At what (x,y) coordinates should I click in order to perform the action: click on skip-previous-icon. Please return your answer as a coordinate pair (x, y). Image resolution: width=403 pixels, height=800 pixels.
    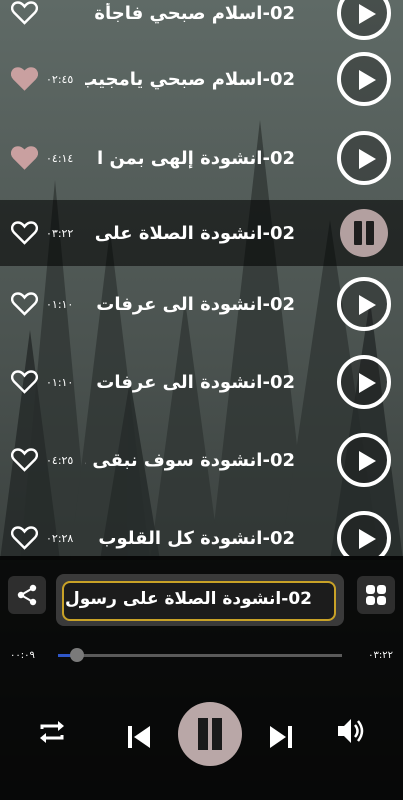
    Looking at the image, I should click on (139, 737).